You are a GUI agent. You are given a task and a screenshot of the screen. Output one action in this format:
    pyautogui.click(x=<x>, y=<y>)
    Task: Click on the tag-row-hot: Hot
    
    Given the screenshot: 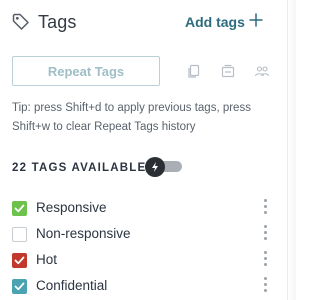 What is the action you would take?
    pyautogui.click(x=143, y=261)
    